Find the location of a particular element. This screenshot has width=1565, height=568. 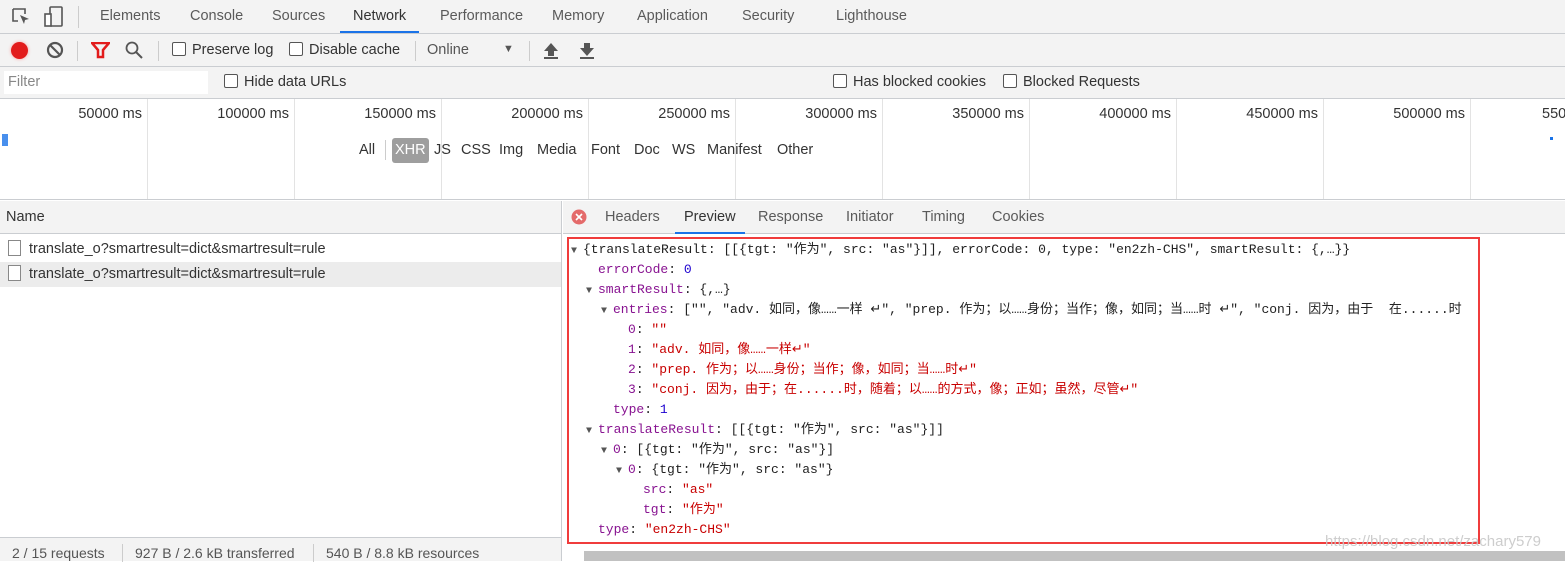

detail-tab-cookies: Cookies is located at coordinates (1018, 217).